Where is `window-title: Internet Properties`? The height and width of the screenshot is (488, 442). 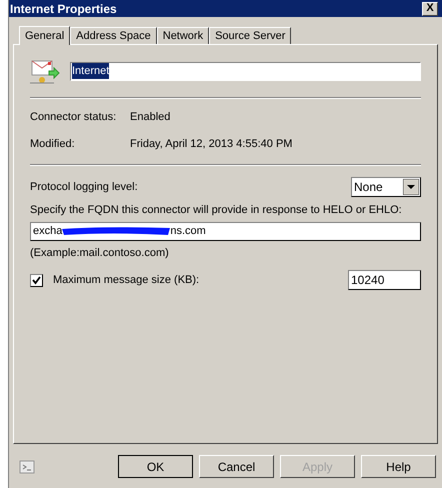
window-title: Internet Properties is located at coordinates (63, 9).